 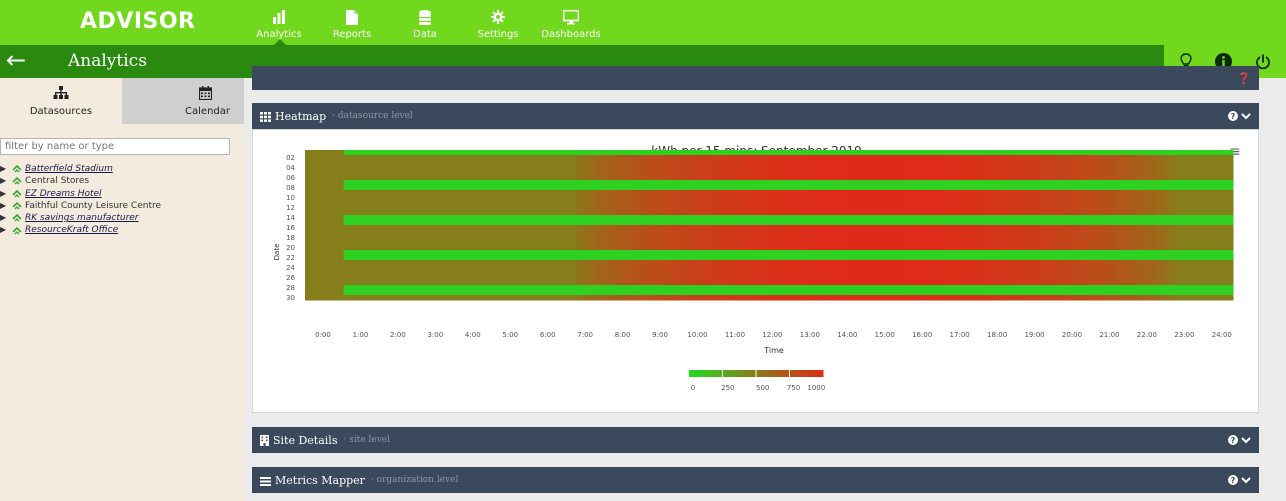 I want to click on app-logo: ADVISOR, so click(x=138, y=21).